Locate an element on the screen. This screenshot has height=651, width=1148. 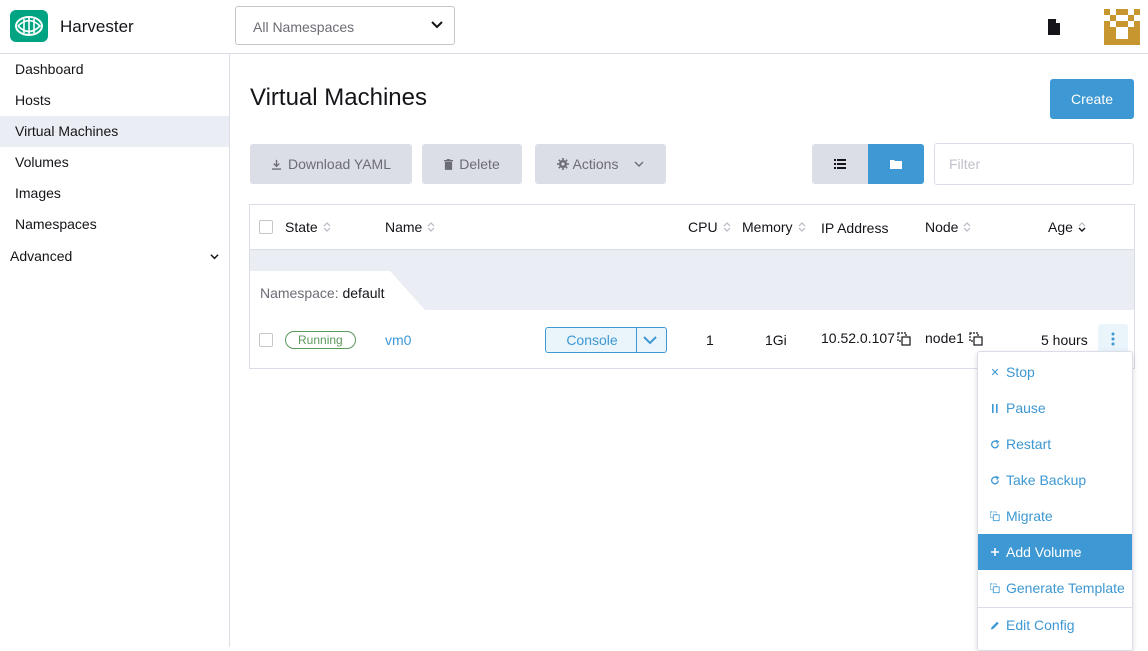
row-checkbox is located at coordinates (266, 340).